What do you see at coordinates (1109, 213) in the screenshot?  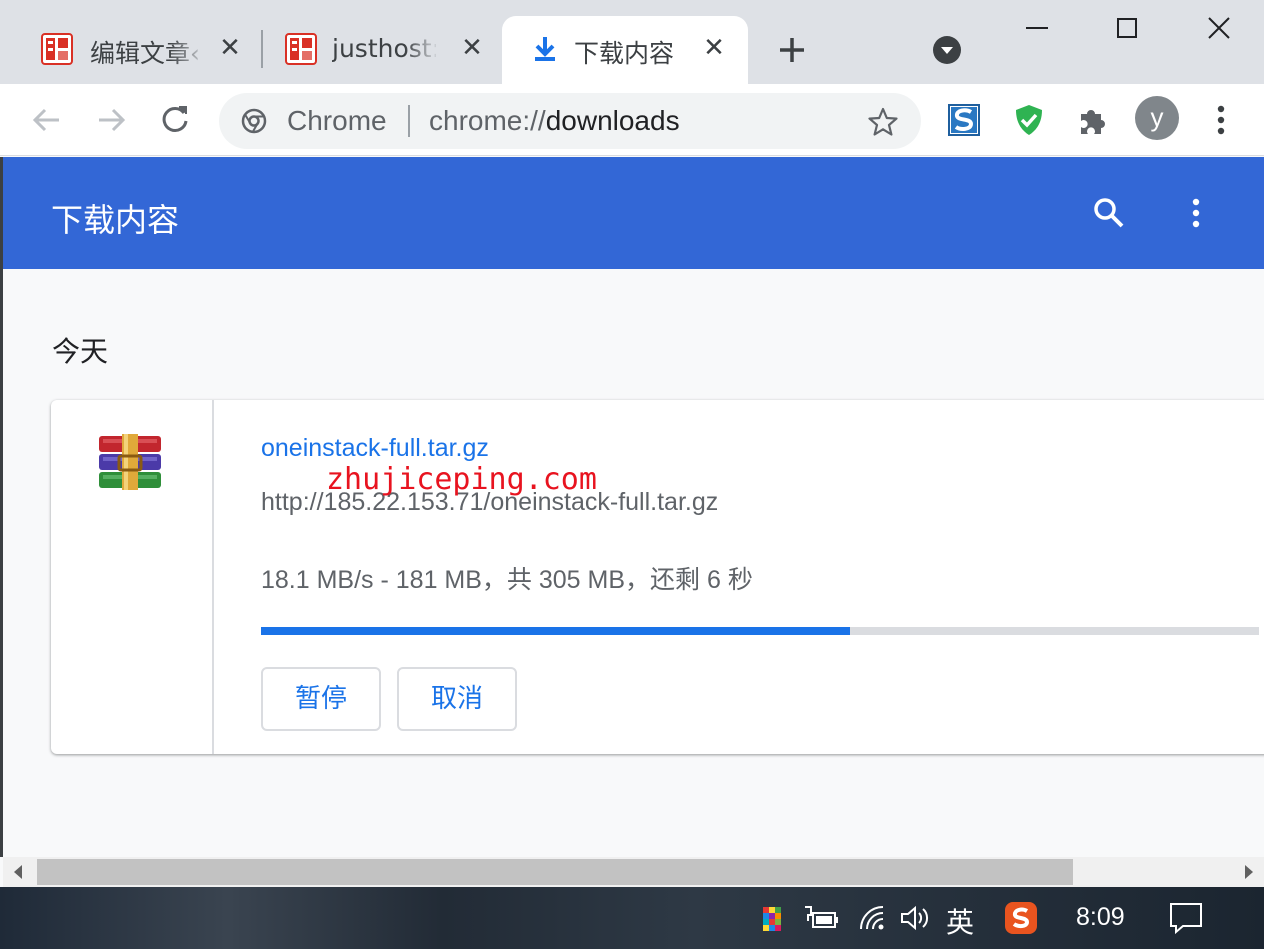 I see `search-icon` at bounding box center [1109, 213].